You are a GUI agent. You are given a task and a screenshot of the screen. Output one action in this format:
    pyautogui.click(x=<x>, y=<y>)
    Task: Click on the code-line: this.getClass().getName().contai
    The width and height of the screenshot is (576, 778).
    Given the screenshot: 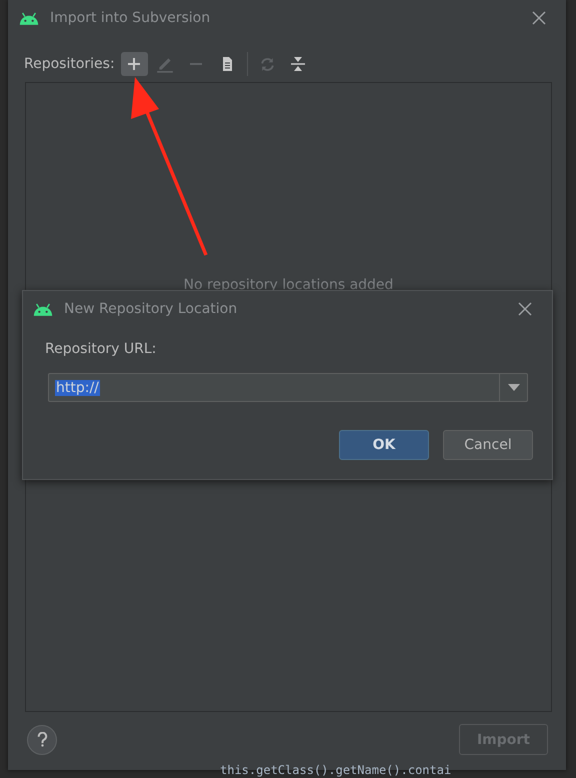 What is the action you would take?
    pyautogui.click(x=336, y=770)
    